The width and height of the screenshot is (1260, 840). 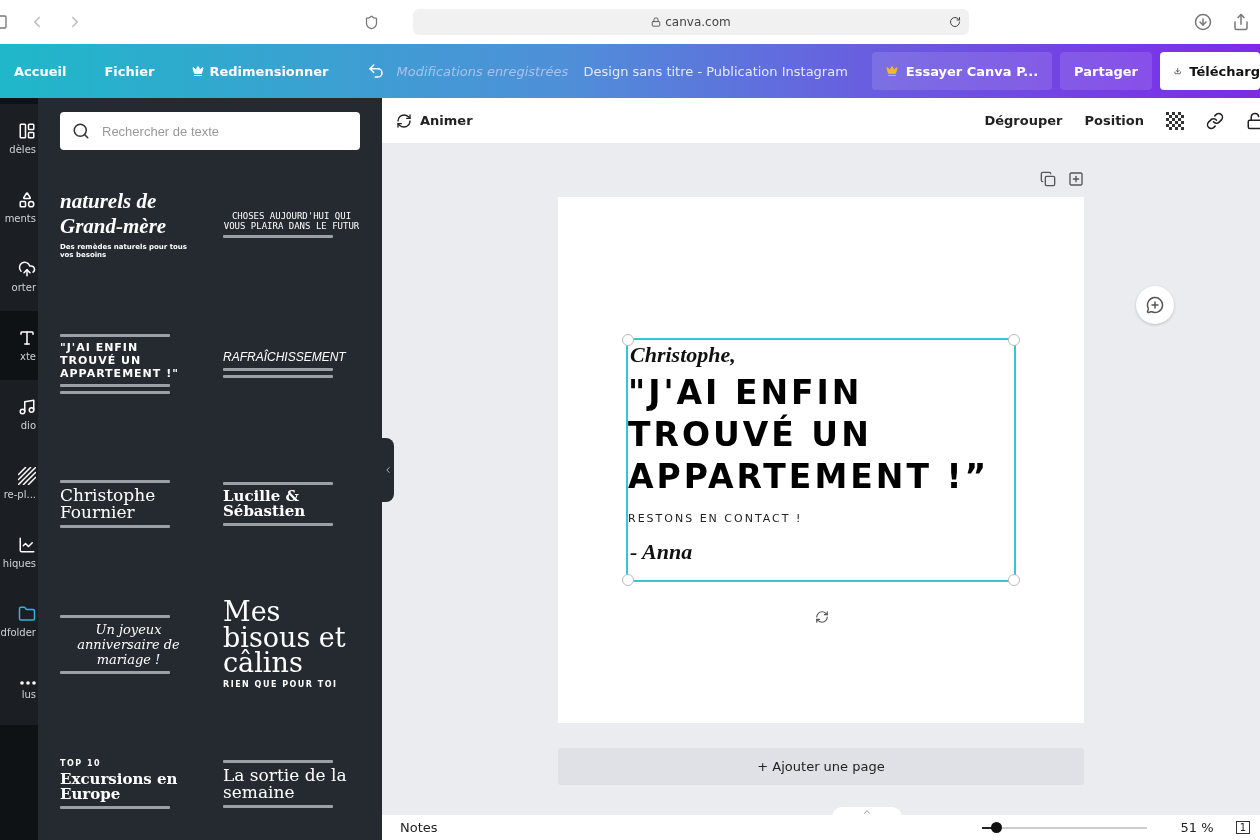 I want to click on add-page-icon, so click(x=1076, y=179).